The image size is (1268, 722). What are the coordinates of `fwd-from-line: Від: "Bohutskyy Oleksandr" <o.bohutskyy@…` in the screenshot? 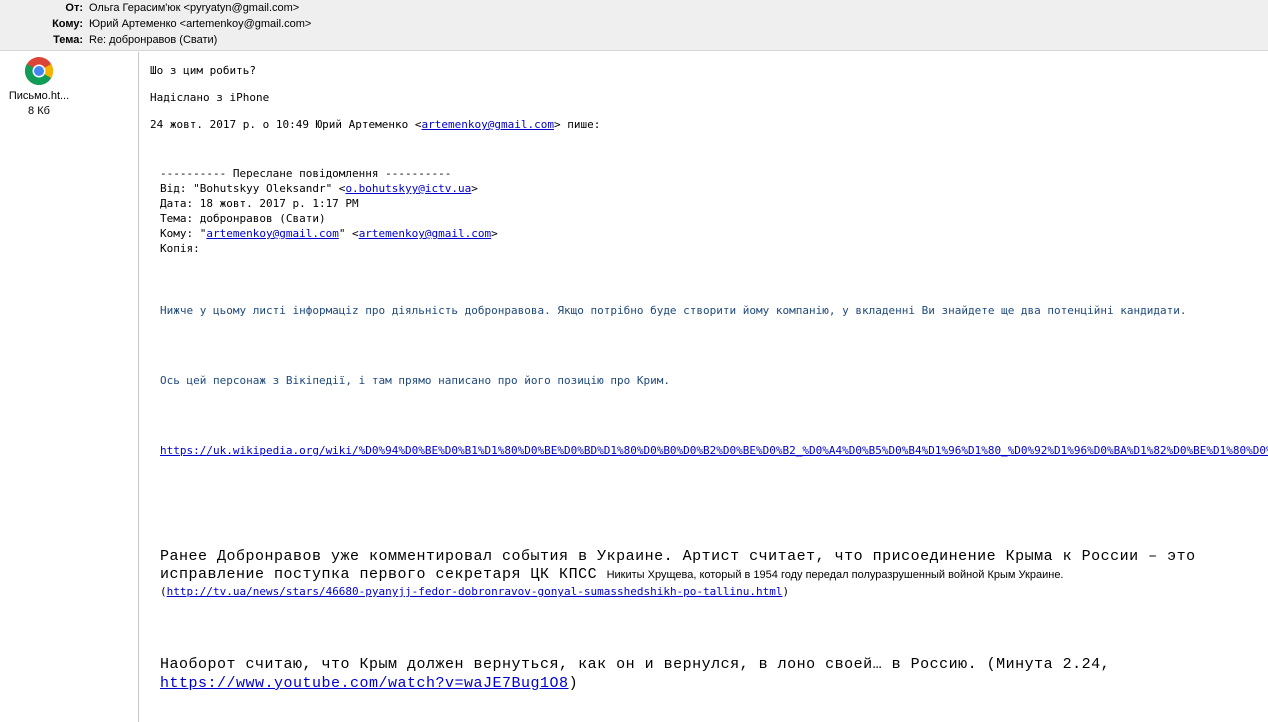 It's located at (319, 188).